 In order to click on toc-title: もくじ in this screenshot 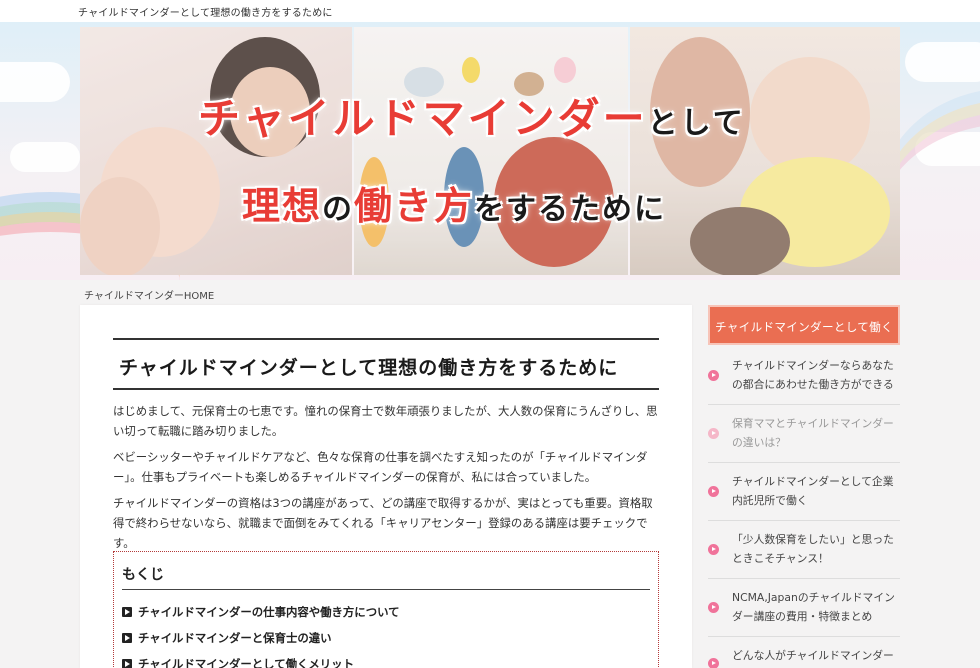, I will do `click(386, 577)`.